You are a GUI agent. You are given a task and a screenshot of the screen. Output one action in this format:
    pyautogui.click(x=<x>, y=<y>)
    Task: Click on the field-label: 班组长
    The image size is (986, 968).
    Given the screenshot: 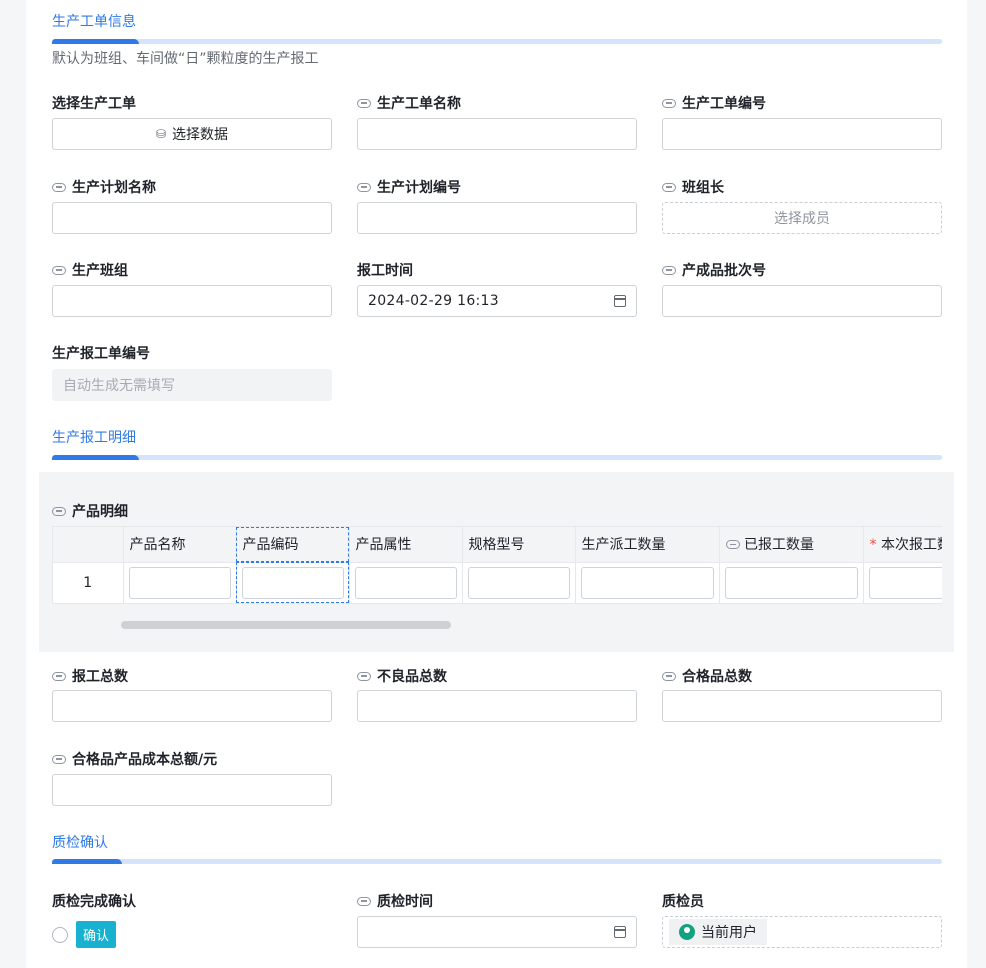 What is the action you would take?
    pyautogui.click(x=693, y=187)
    